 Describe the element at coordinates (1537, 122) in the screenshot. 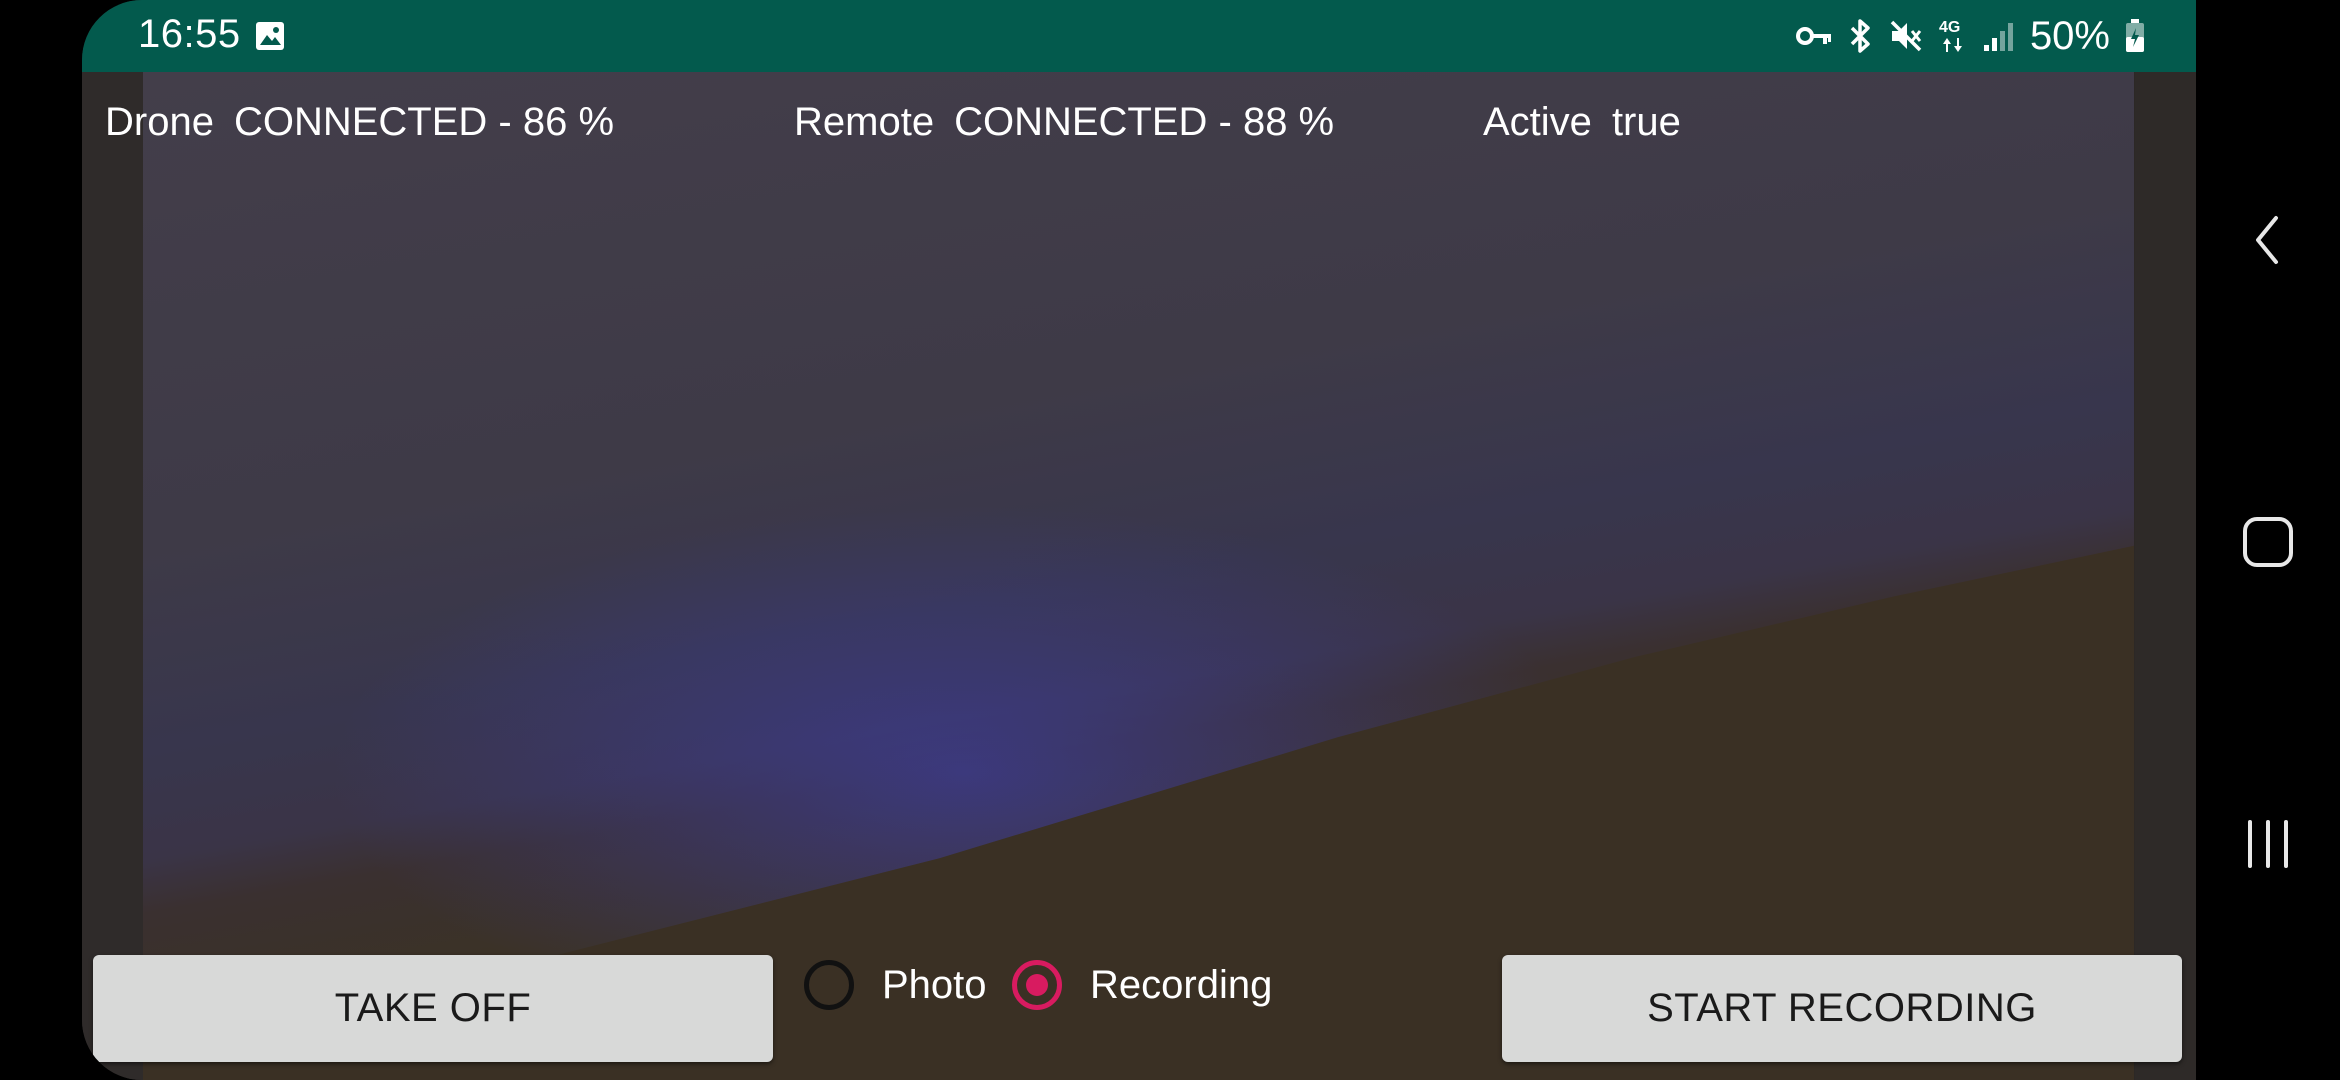

I see `active-label: Active` at that location.